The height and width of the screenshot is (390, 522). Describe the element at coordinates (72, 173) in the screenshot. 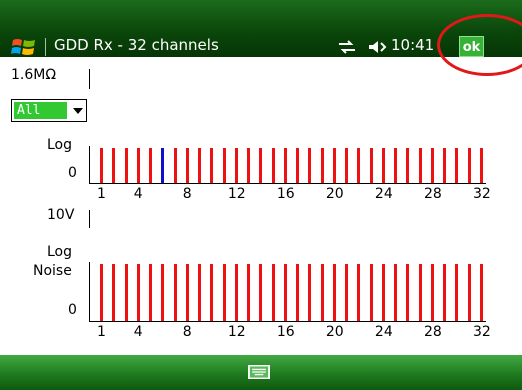

I see `top-zero-label: 0` at that location.